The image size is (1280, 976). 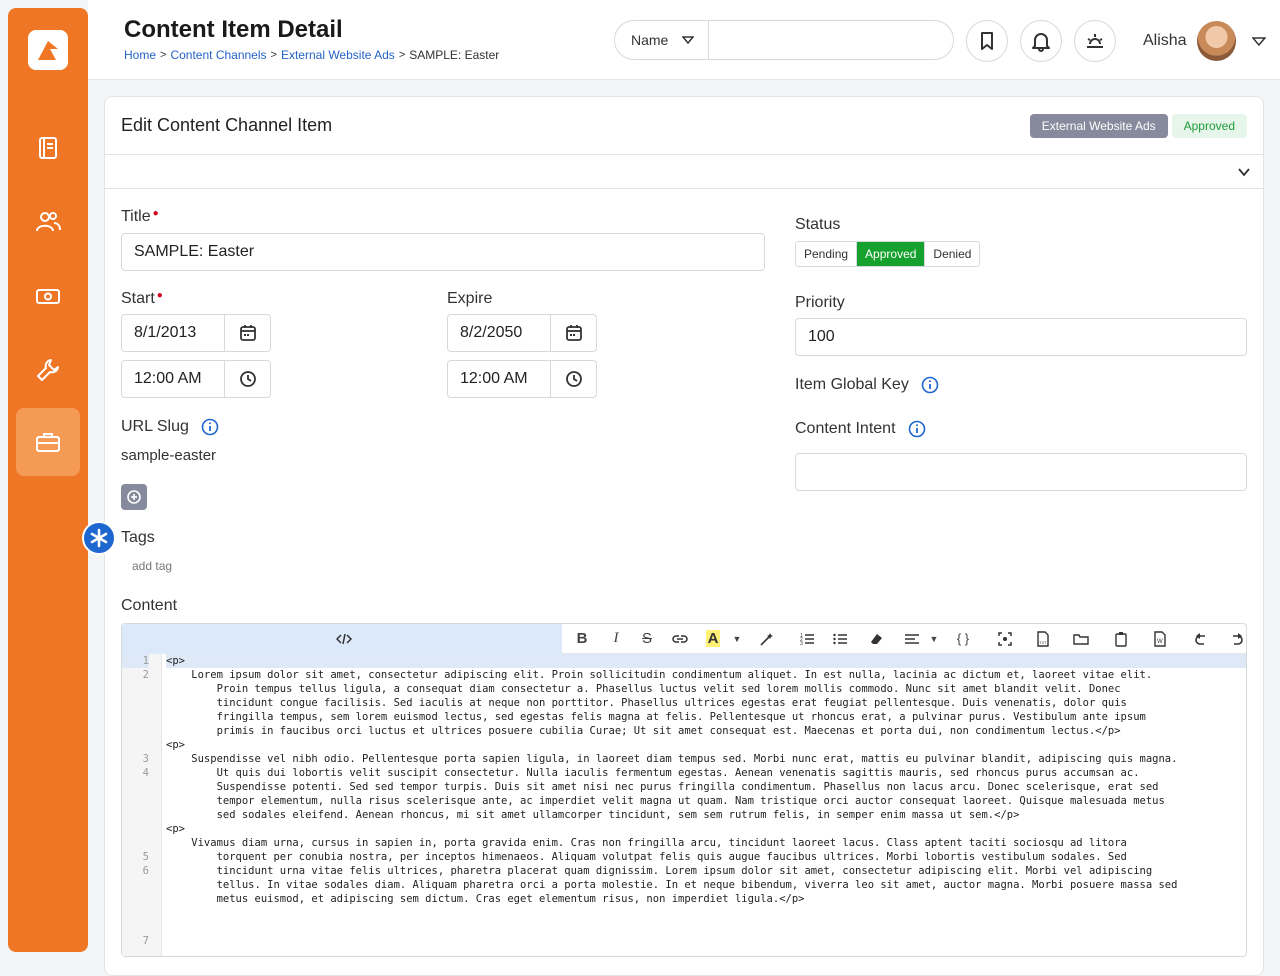 What do you see at coordinates (145, 773) in the screenshot?
I see `line-number: 4` at bounding box center [145, 773].